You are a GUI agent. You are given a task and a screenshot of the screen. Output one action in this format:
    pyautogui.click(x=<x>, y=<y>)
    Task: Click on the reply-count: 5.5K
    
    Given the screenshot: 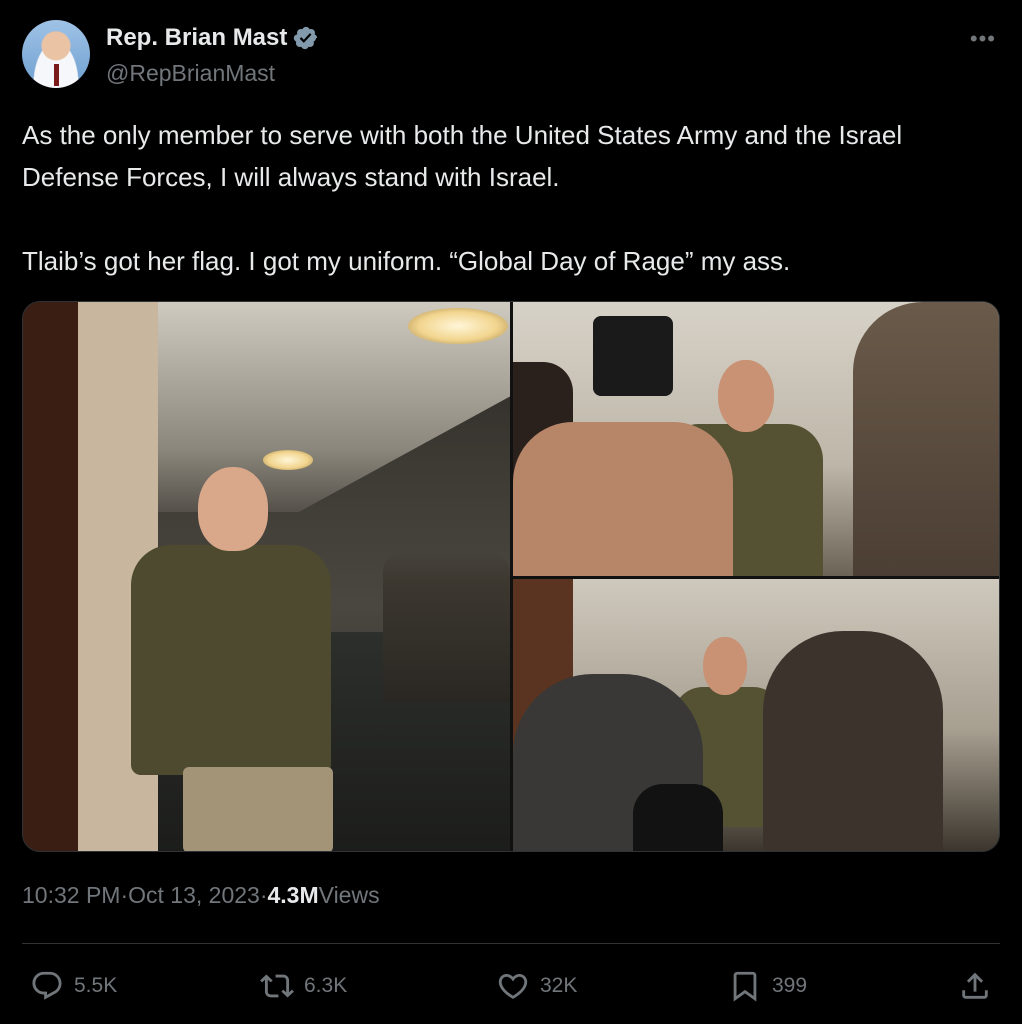 What is the action you would take?
    pyautogui.click(x=96, y=985)
    